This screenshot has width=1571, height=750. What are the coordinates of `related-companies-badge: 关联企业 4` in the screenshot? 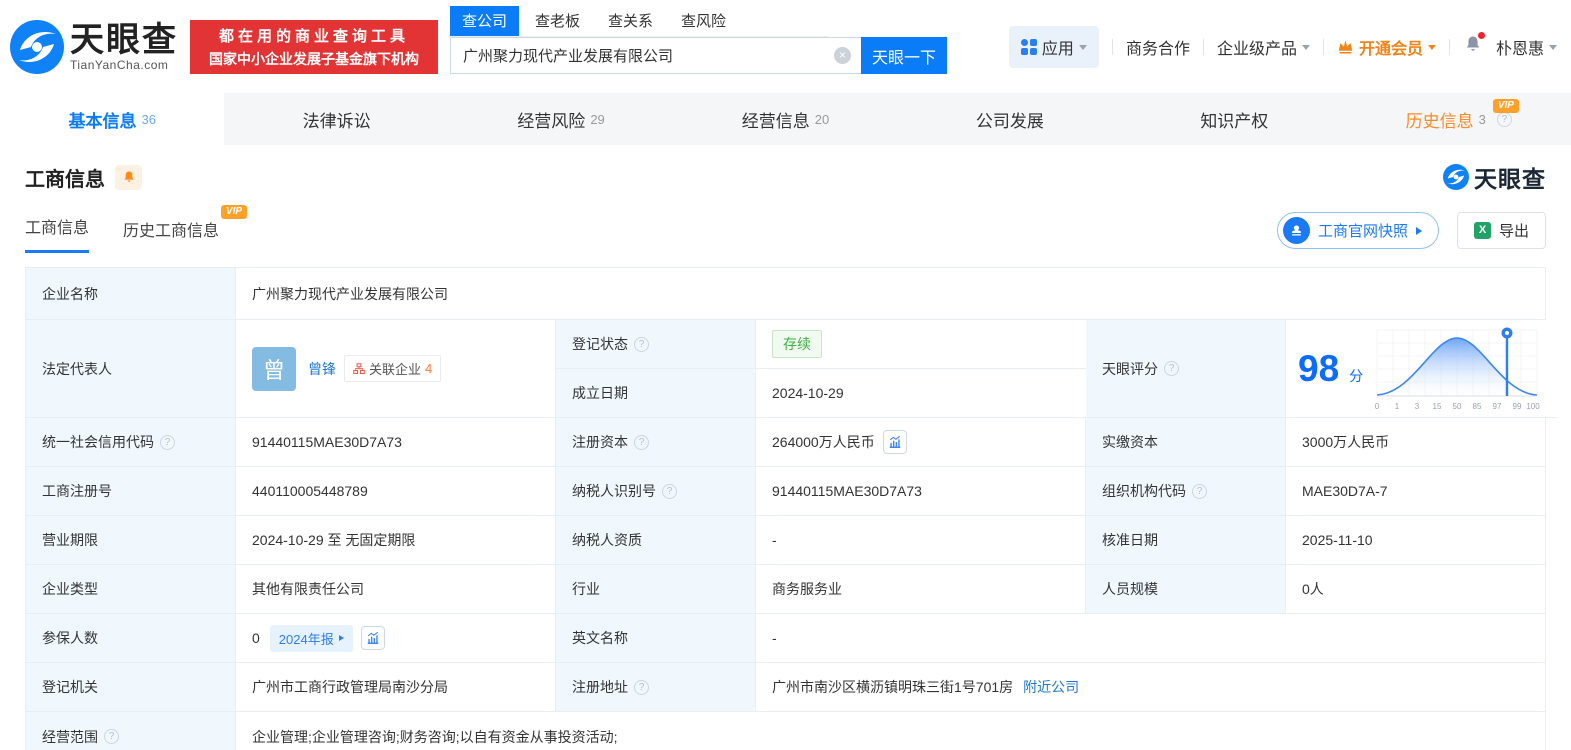 It's located at (393, 368).